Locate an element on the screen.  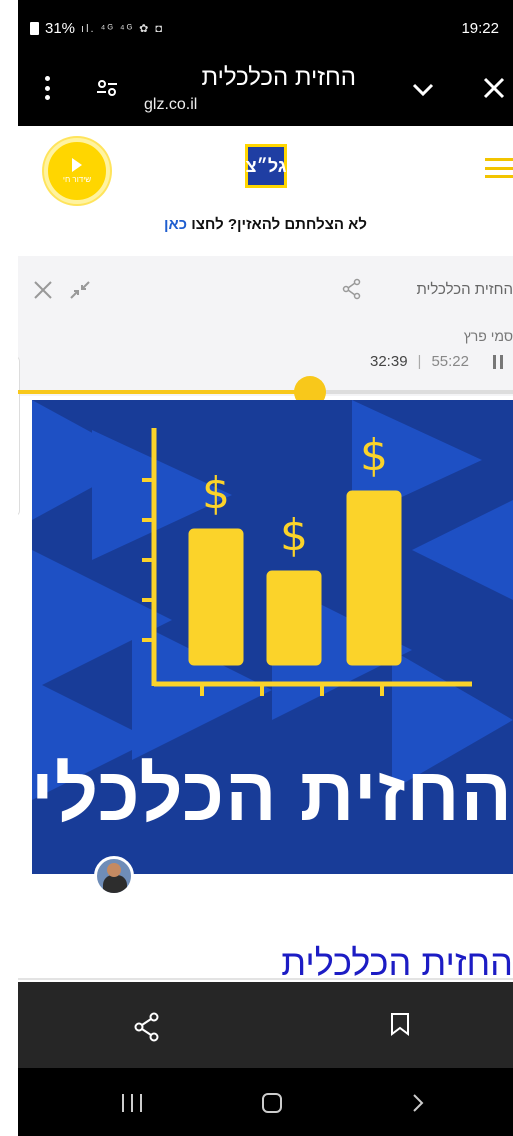
home-icon is located at coordinates (272, 1103).